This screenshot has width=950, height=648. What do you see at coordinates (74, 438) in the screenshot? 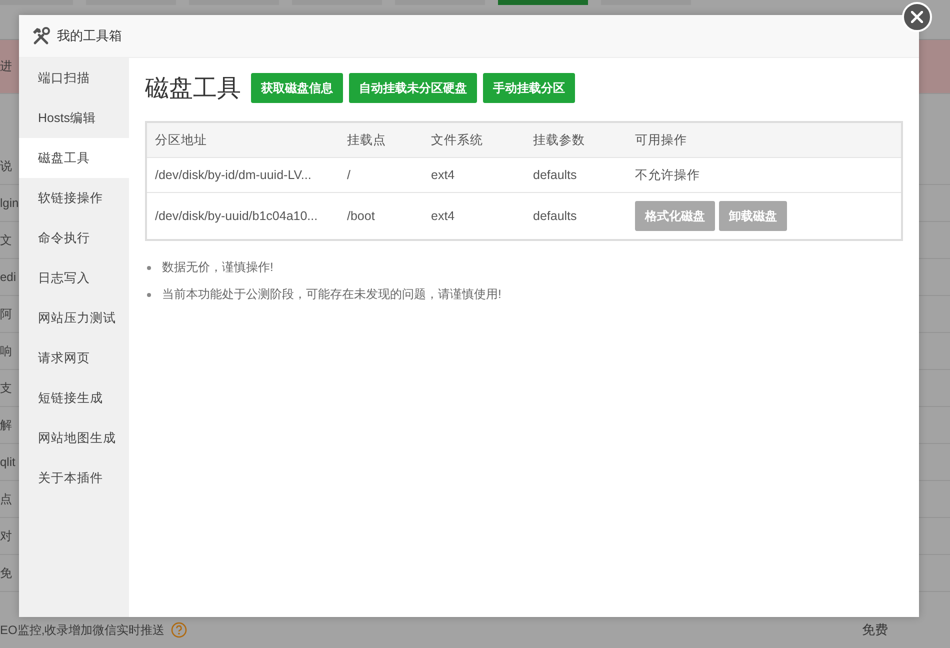
I see `sidebar-item: 网站地图生成` at bounding box center [74, 438].